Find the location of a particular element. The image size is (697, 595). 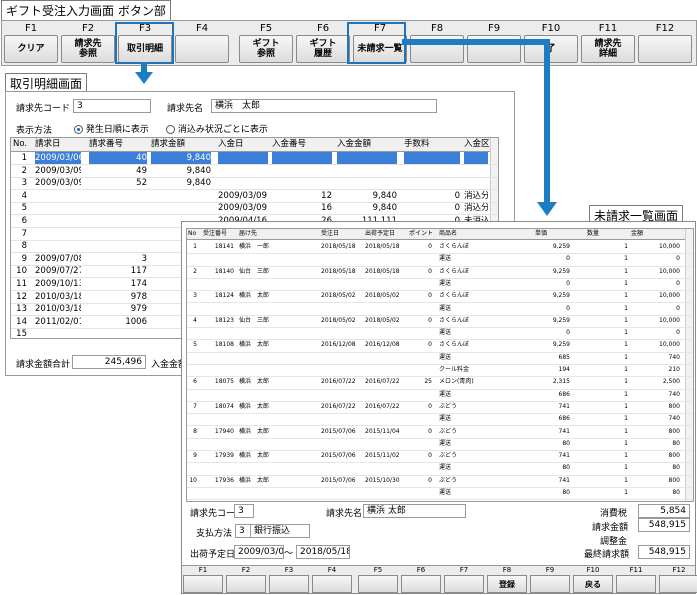

unbilled-row: クール料金 194 1 210 is located at coordinates (440, 371).